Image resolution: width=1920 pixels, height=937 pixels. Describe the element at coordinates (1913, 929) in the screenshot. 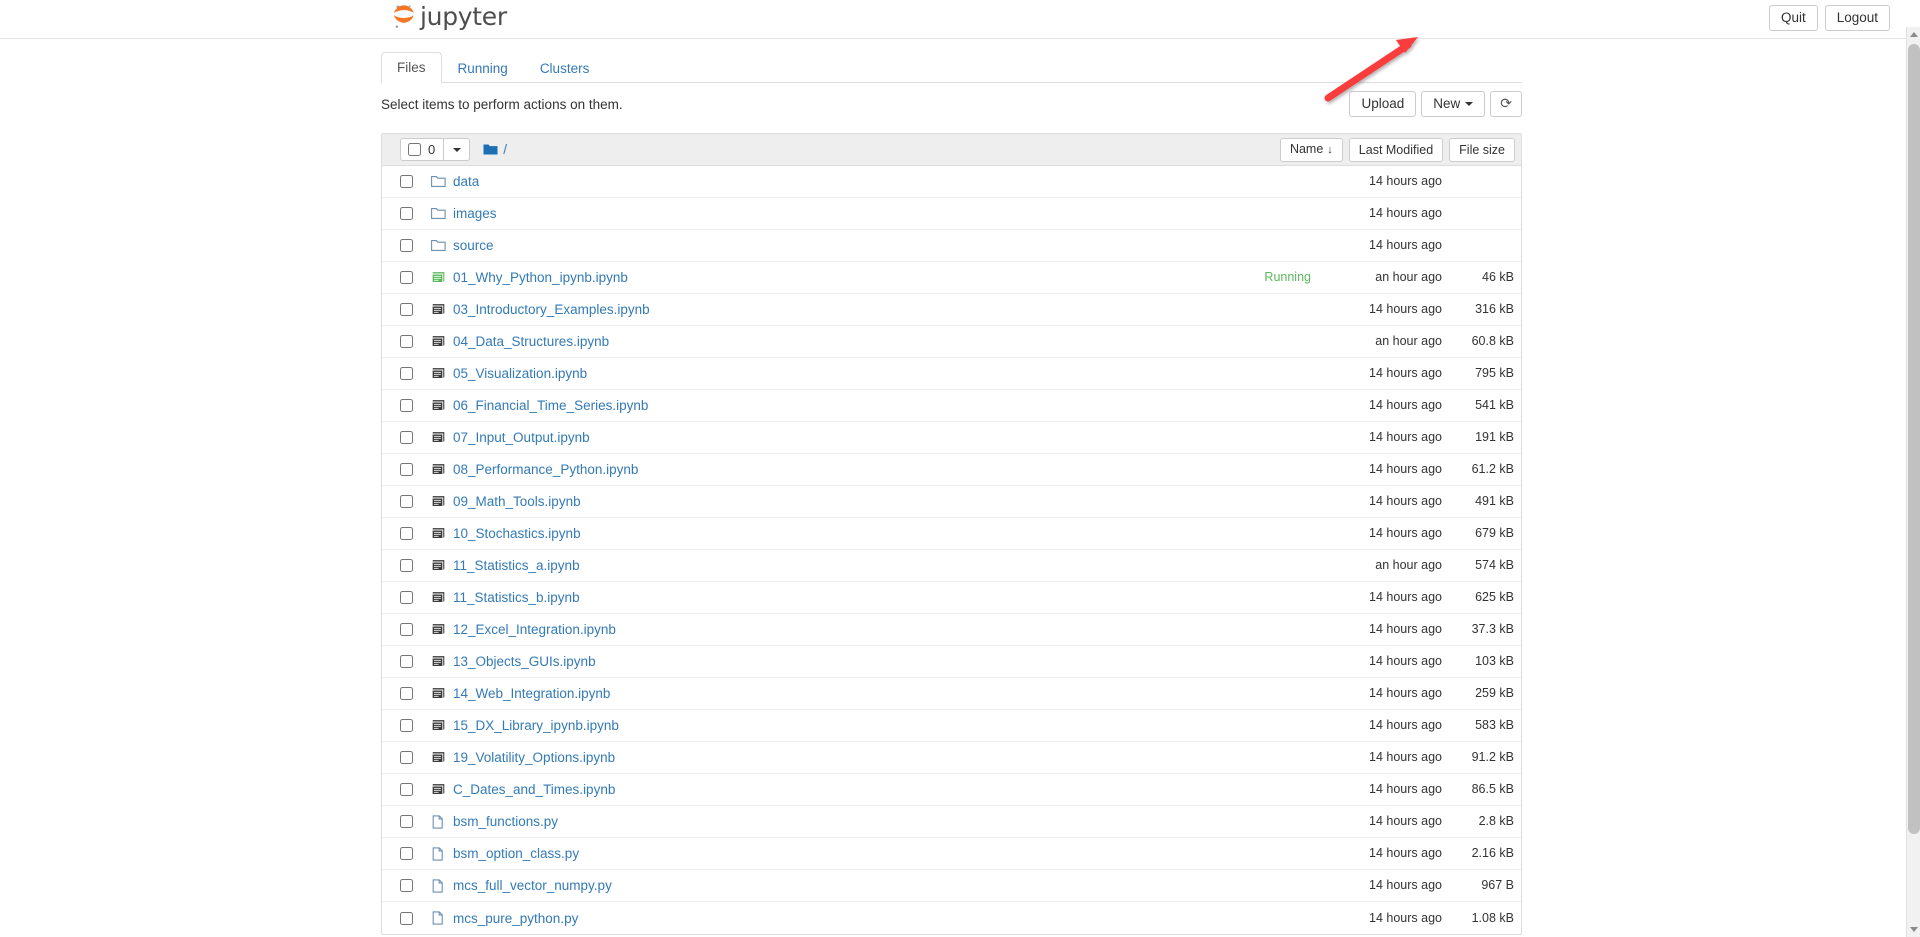

I see `scroll-down-button` at that location.